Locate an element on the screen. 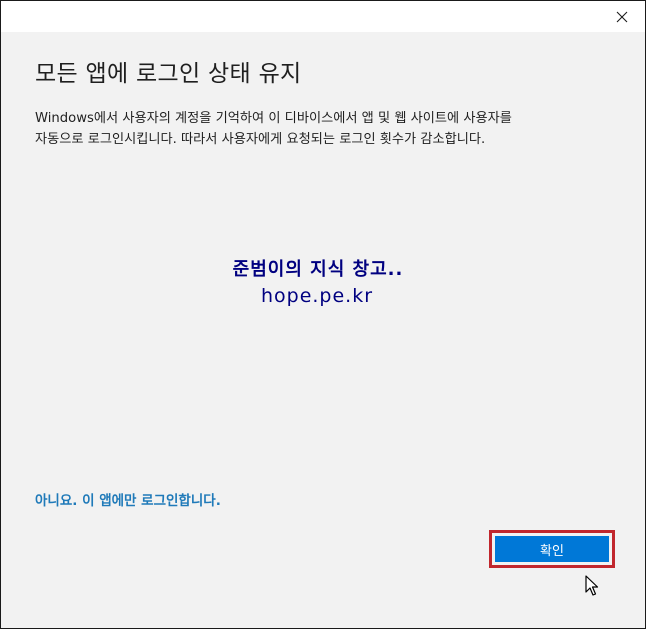  title-bar is located at coordinates (323, 16).